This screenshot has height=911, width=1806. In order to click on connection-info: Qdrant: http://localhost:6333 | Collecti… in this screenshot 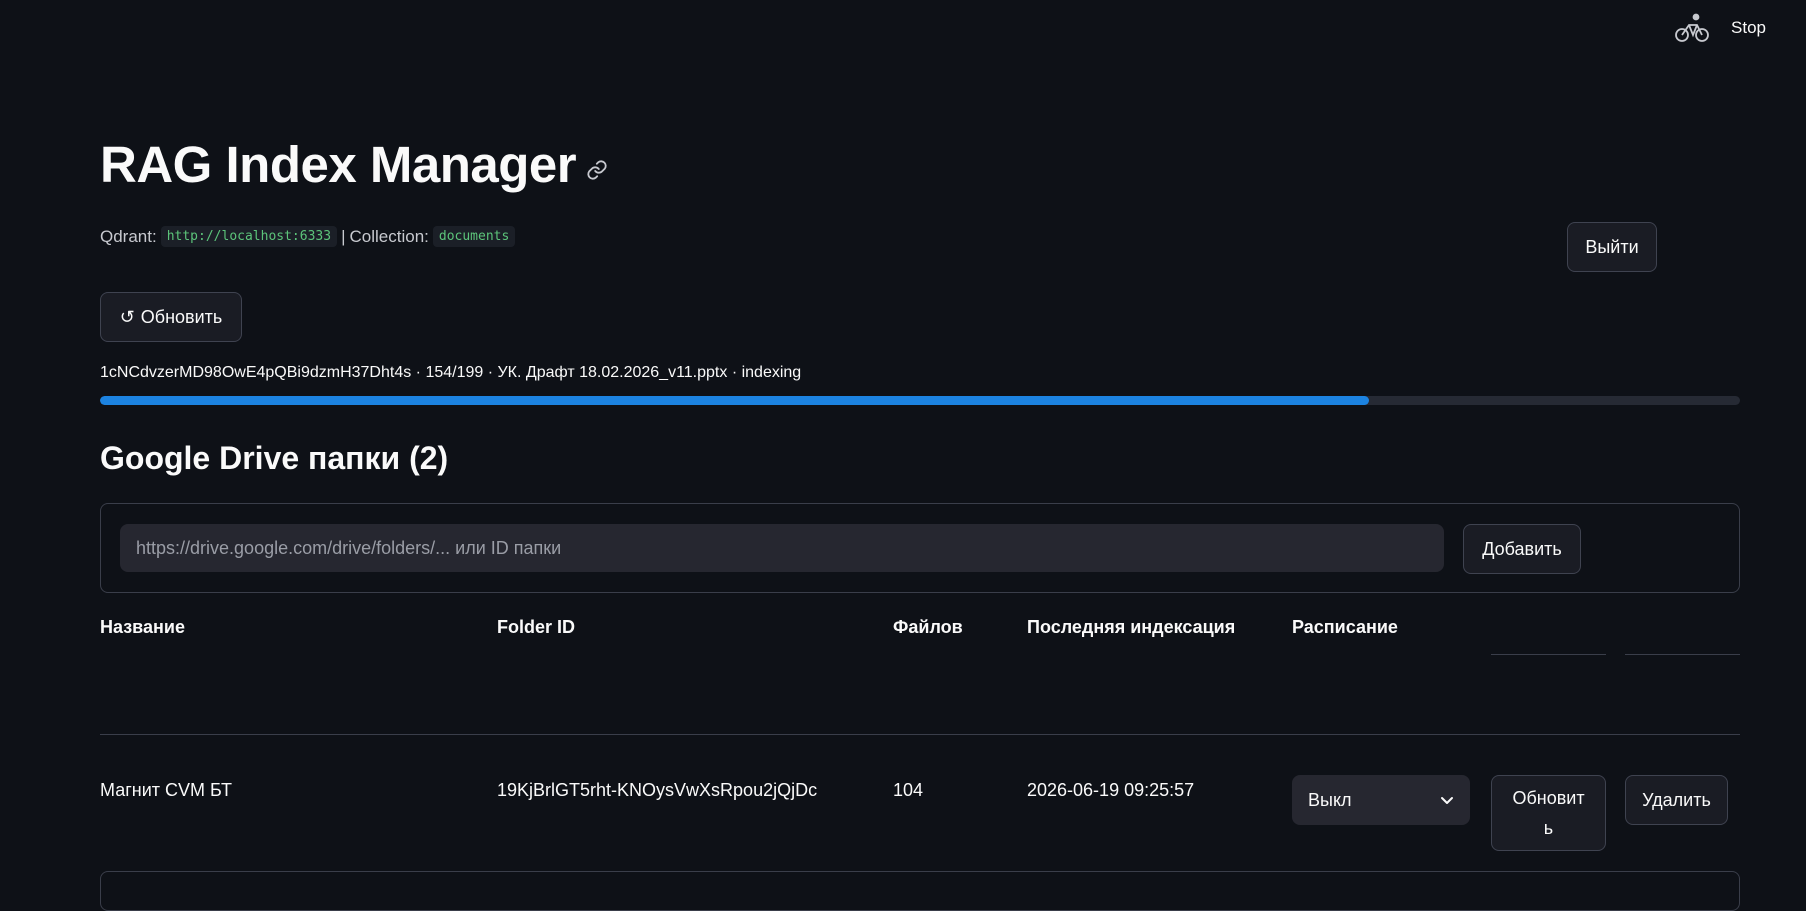, I will do `click(308, 236)`.